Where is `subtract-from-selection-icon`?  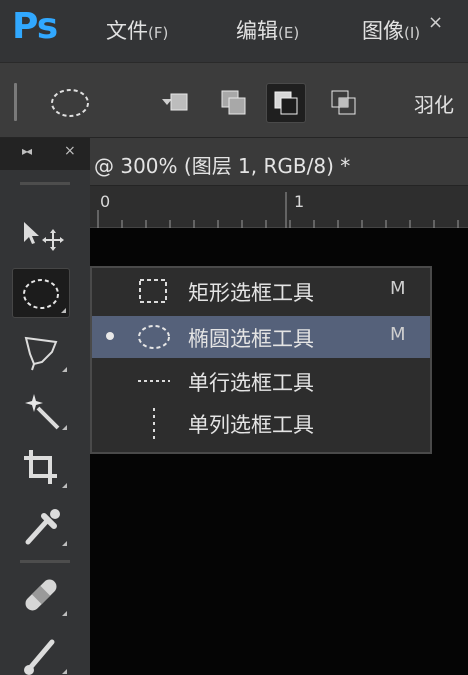
subtract-from-selection-icon is located at coordinates (286, 103).